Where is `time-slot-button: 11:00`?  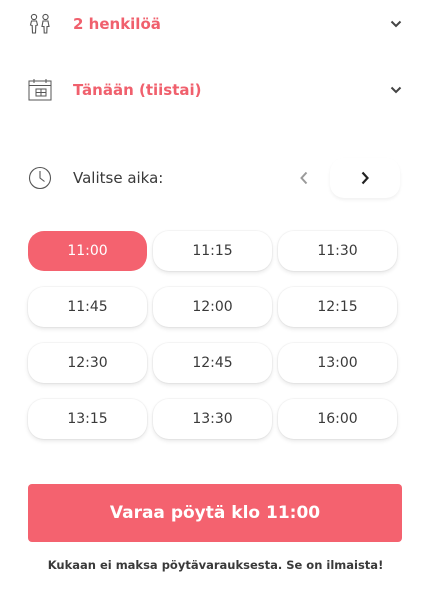
time-slot-button: 11:00 is located at coordinates (87, 251).